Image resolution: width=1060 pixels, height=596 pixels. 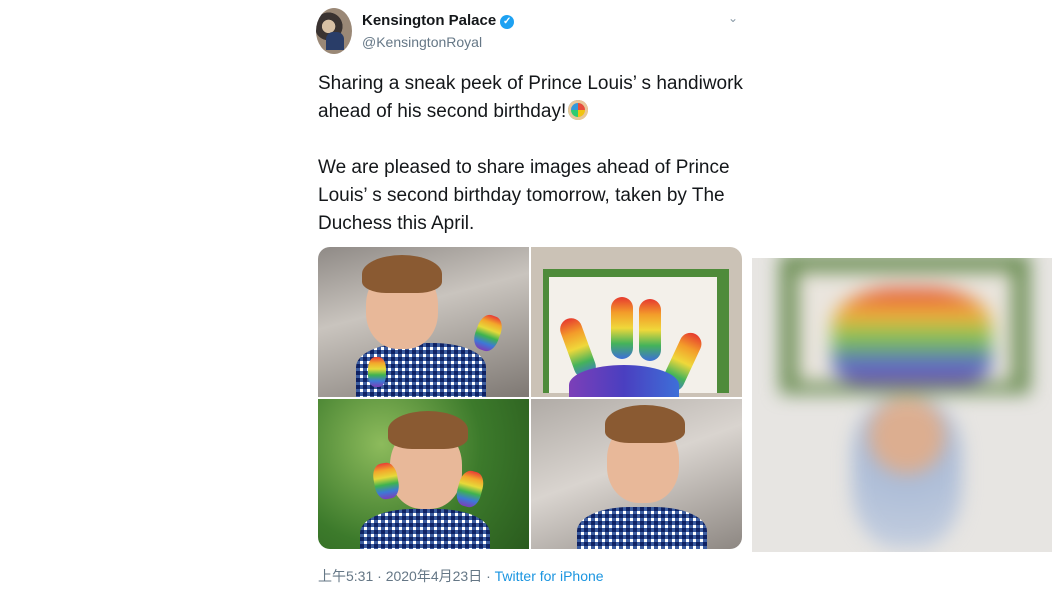 I want to click on artist-palette-emoji, so click(x=578, y=110).